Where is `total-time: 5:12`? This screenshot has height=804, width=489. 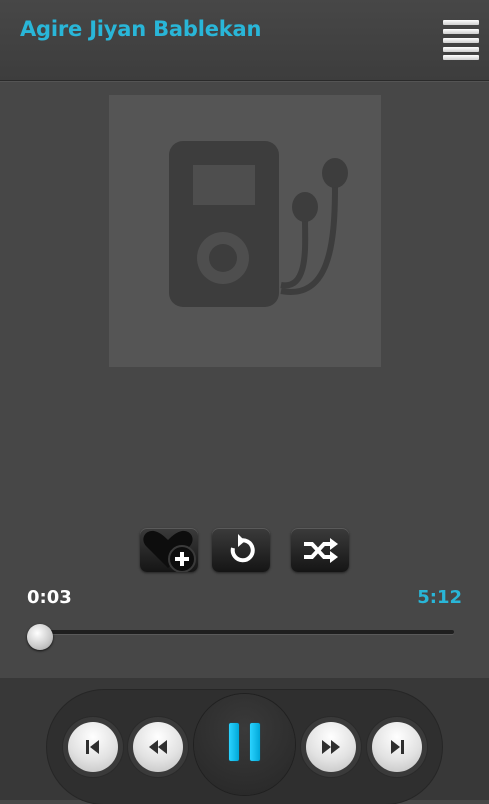
total-time: 5:12 is located at coordinates (439, 597).